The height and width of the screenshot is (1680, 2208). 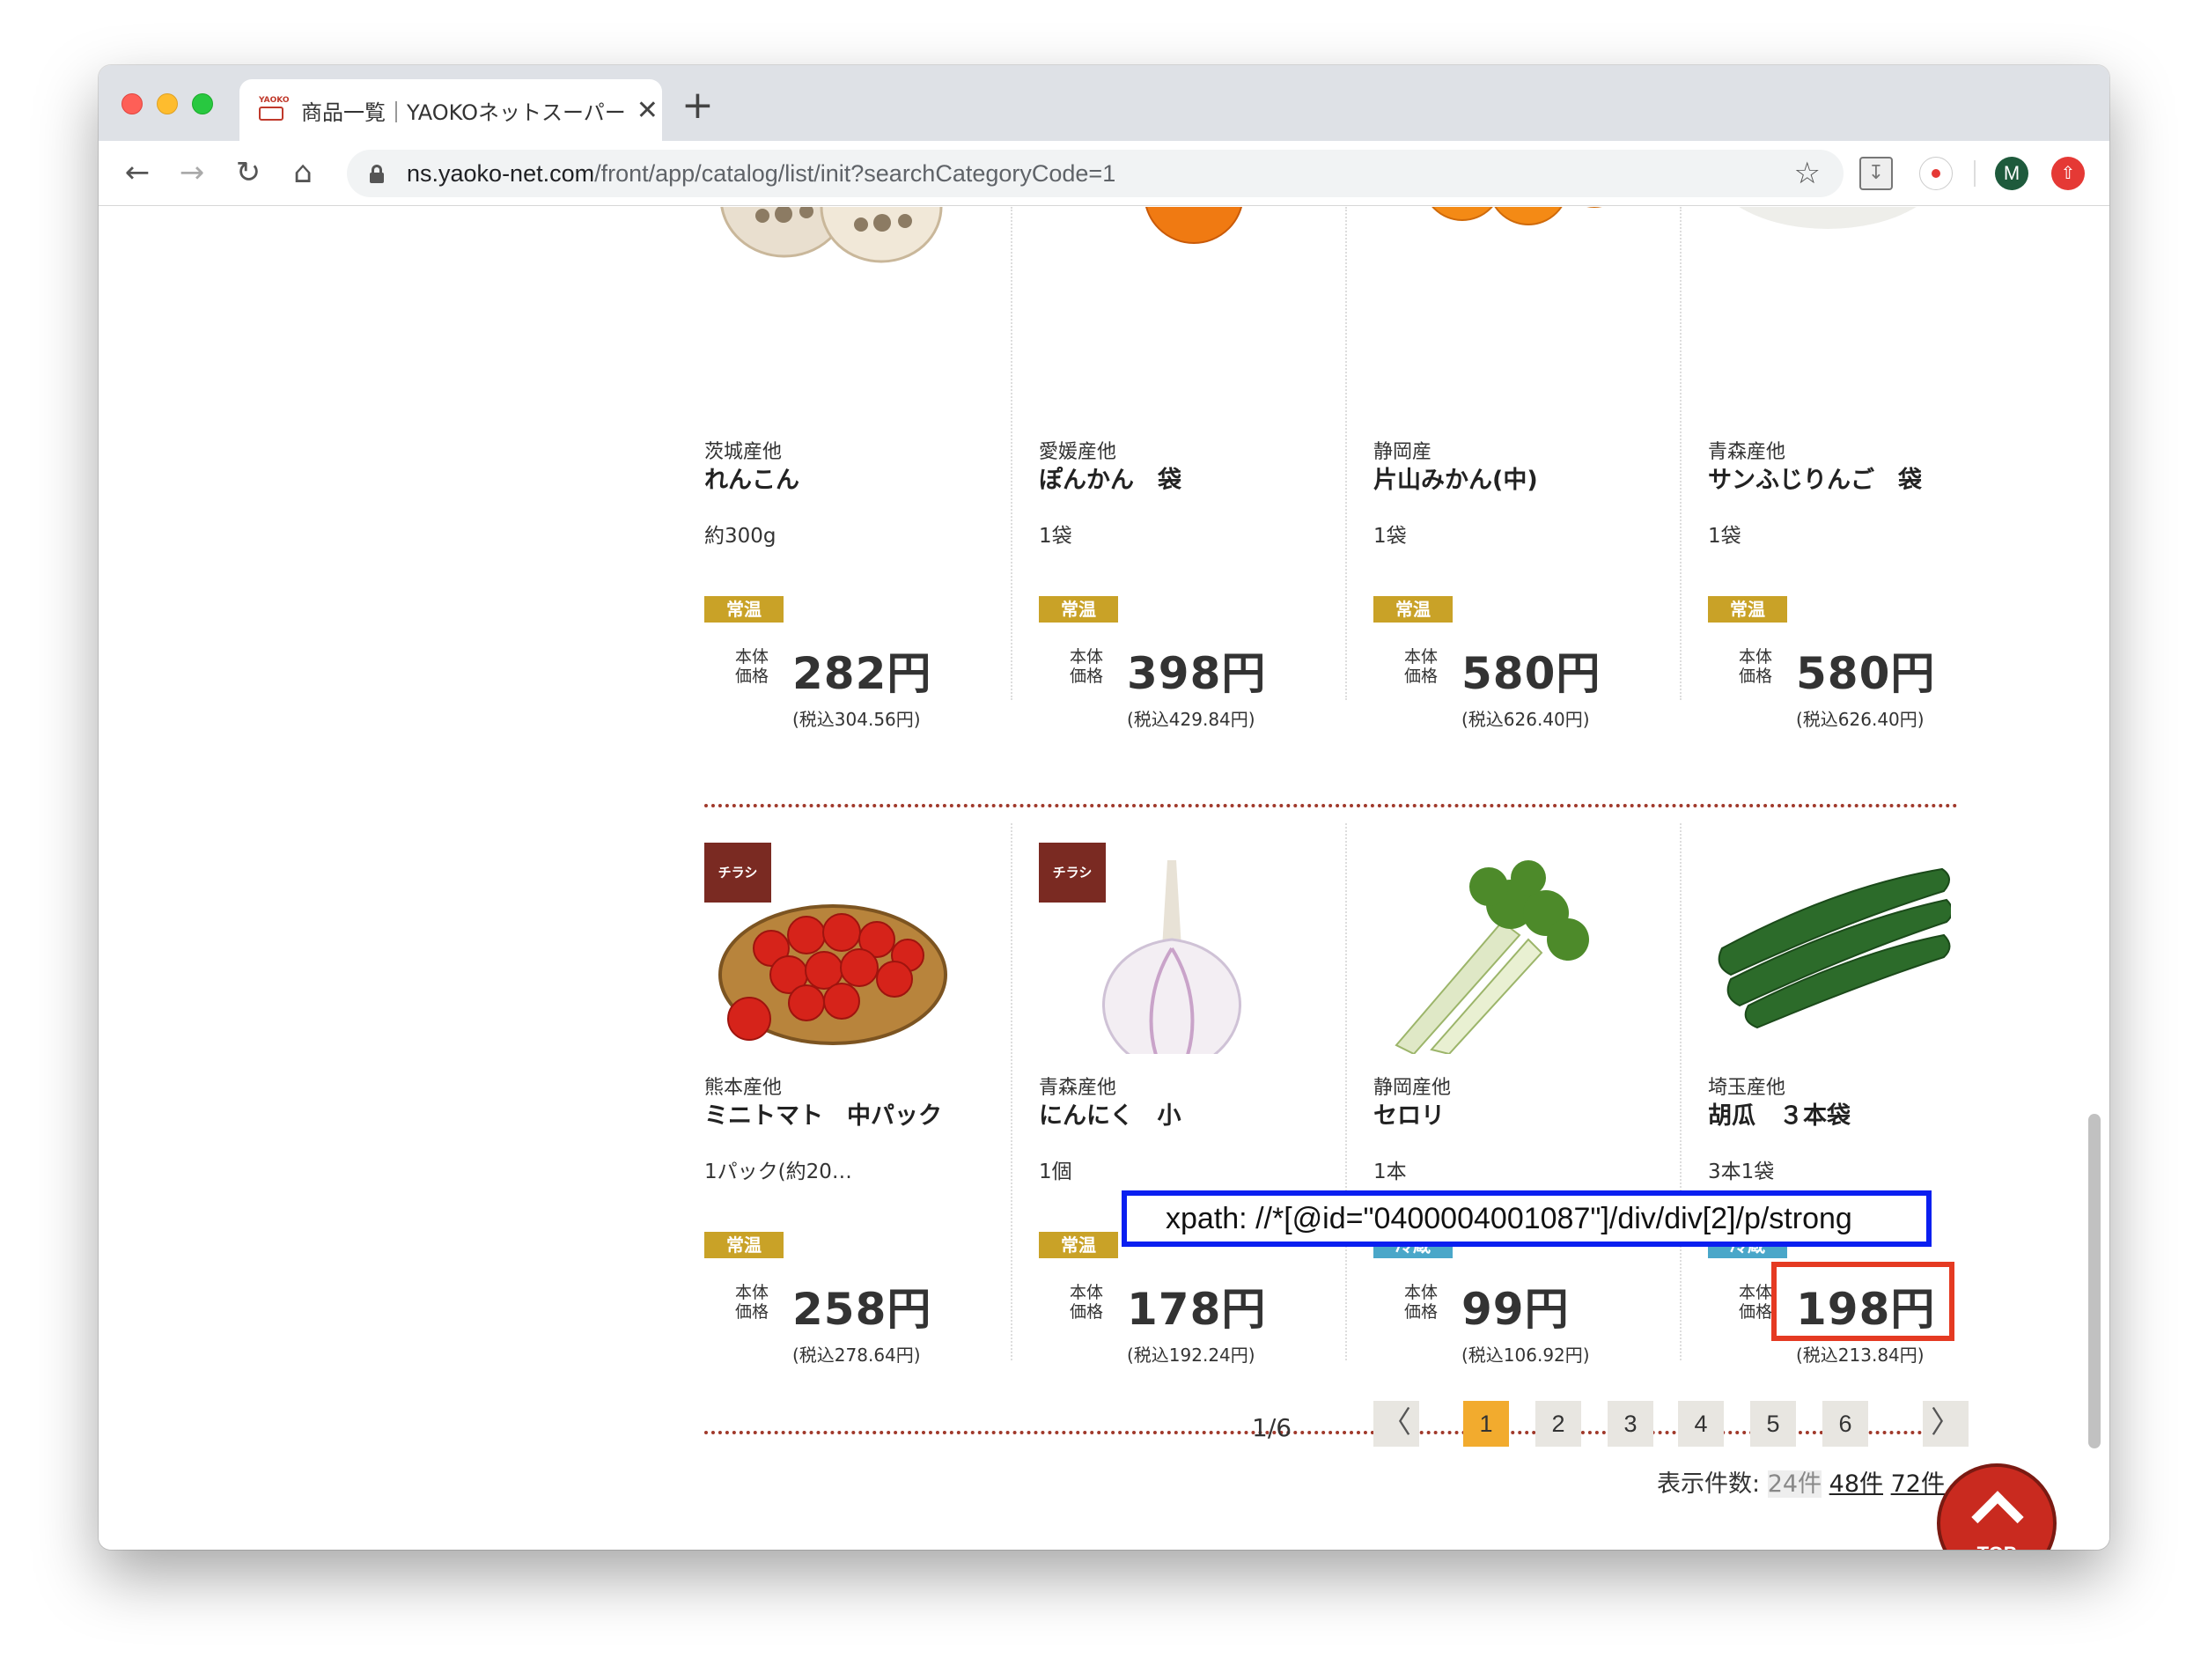 What do you see at coordinates (463, 112) in the screenshot?
I see `tab-title: 商品一覧｜YAOKOネットスーパー` at bounding box center [463, 112].